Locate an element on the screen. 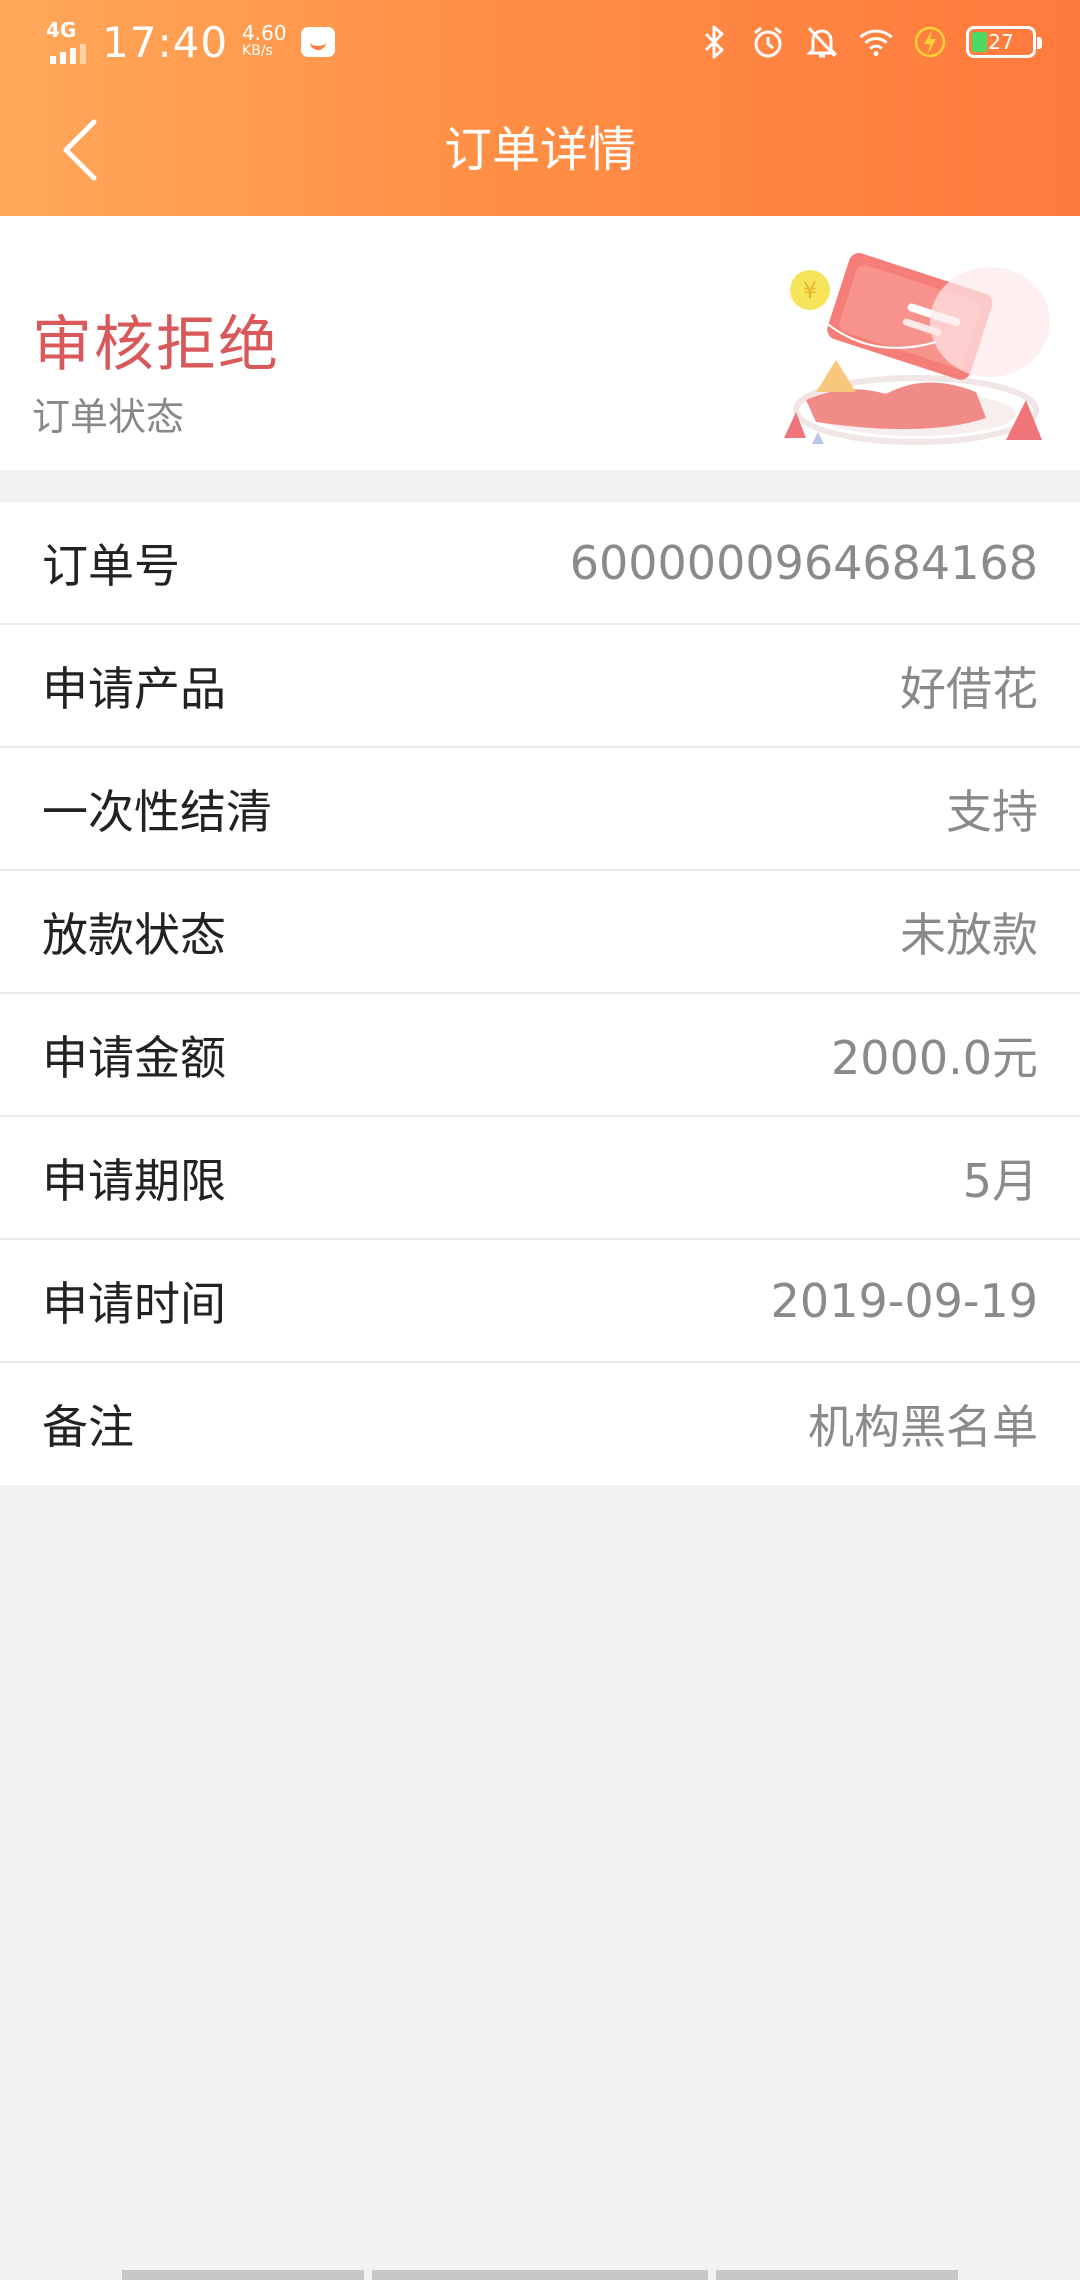 This screenshot has width=1080, height=2280. status-bar: 4G 17:40 4.60 KB/s 27 is located at coordinates (540, 42).